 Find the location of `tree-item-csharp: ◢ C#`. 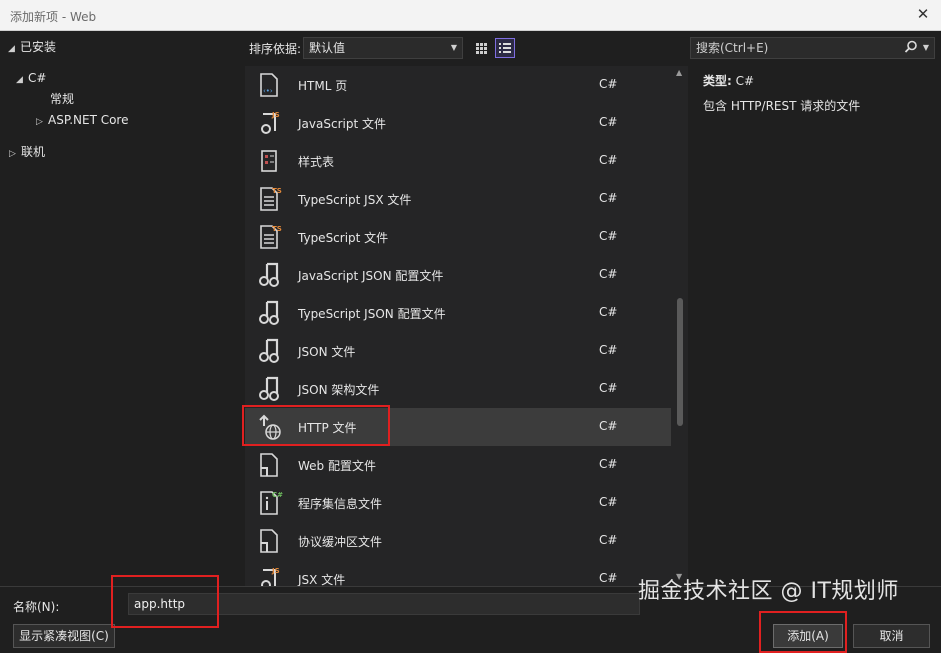

tree-item-csharp: ◢ C# is located at coordinates (31, 78).